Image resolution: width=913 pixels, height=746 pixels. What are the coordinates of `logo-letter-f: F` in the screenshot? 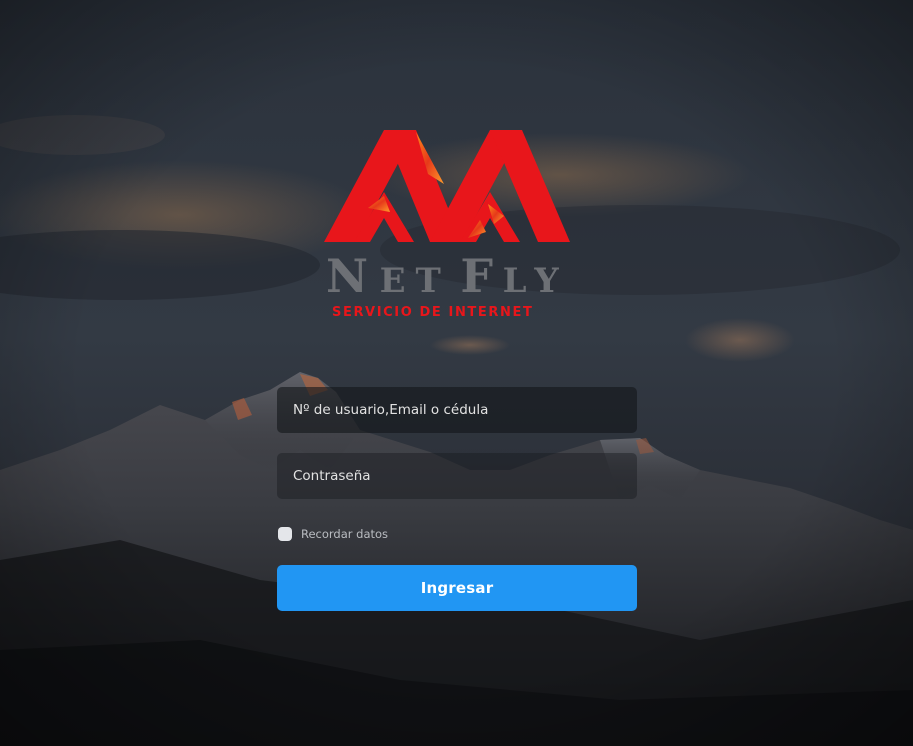 It's located at (476, 276).